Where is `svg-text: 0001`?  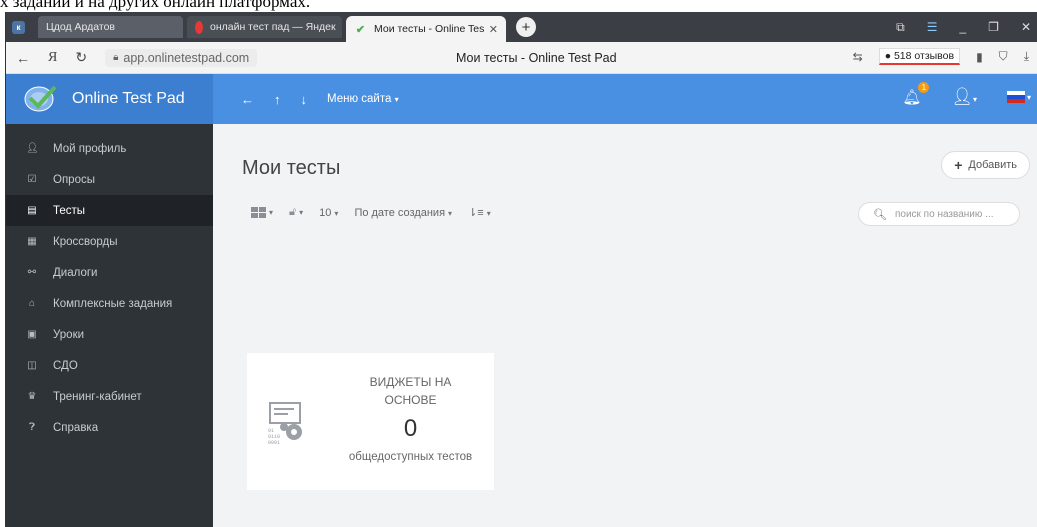 svg-text: 0001 is located at coordinates (274, 442).